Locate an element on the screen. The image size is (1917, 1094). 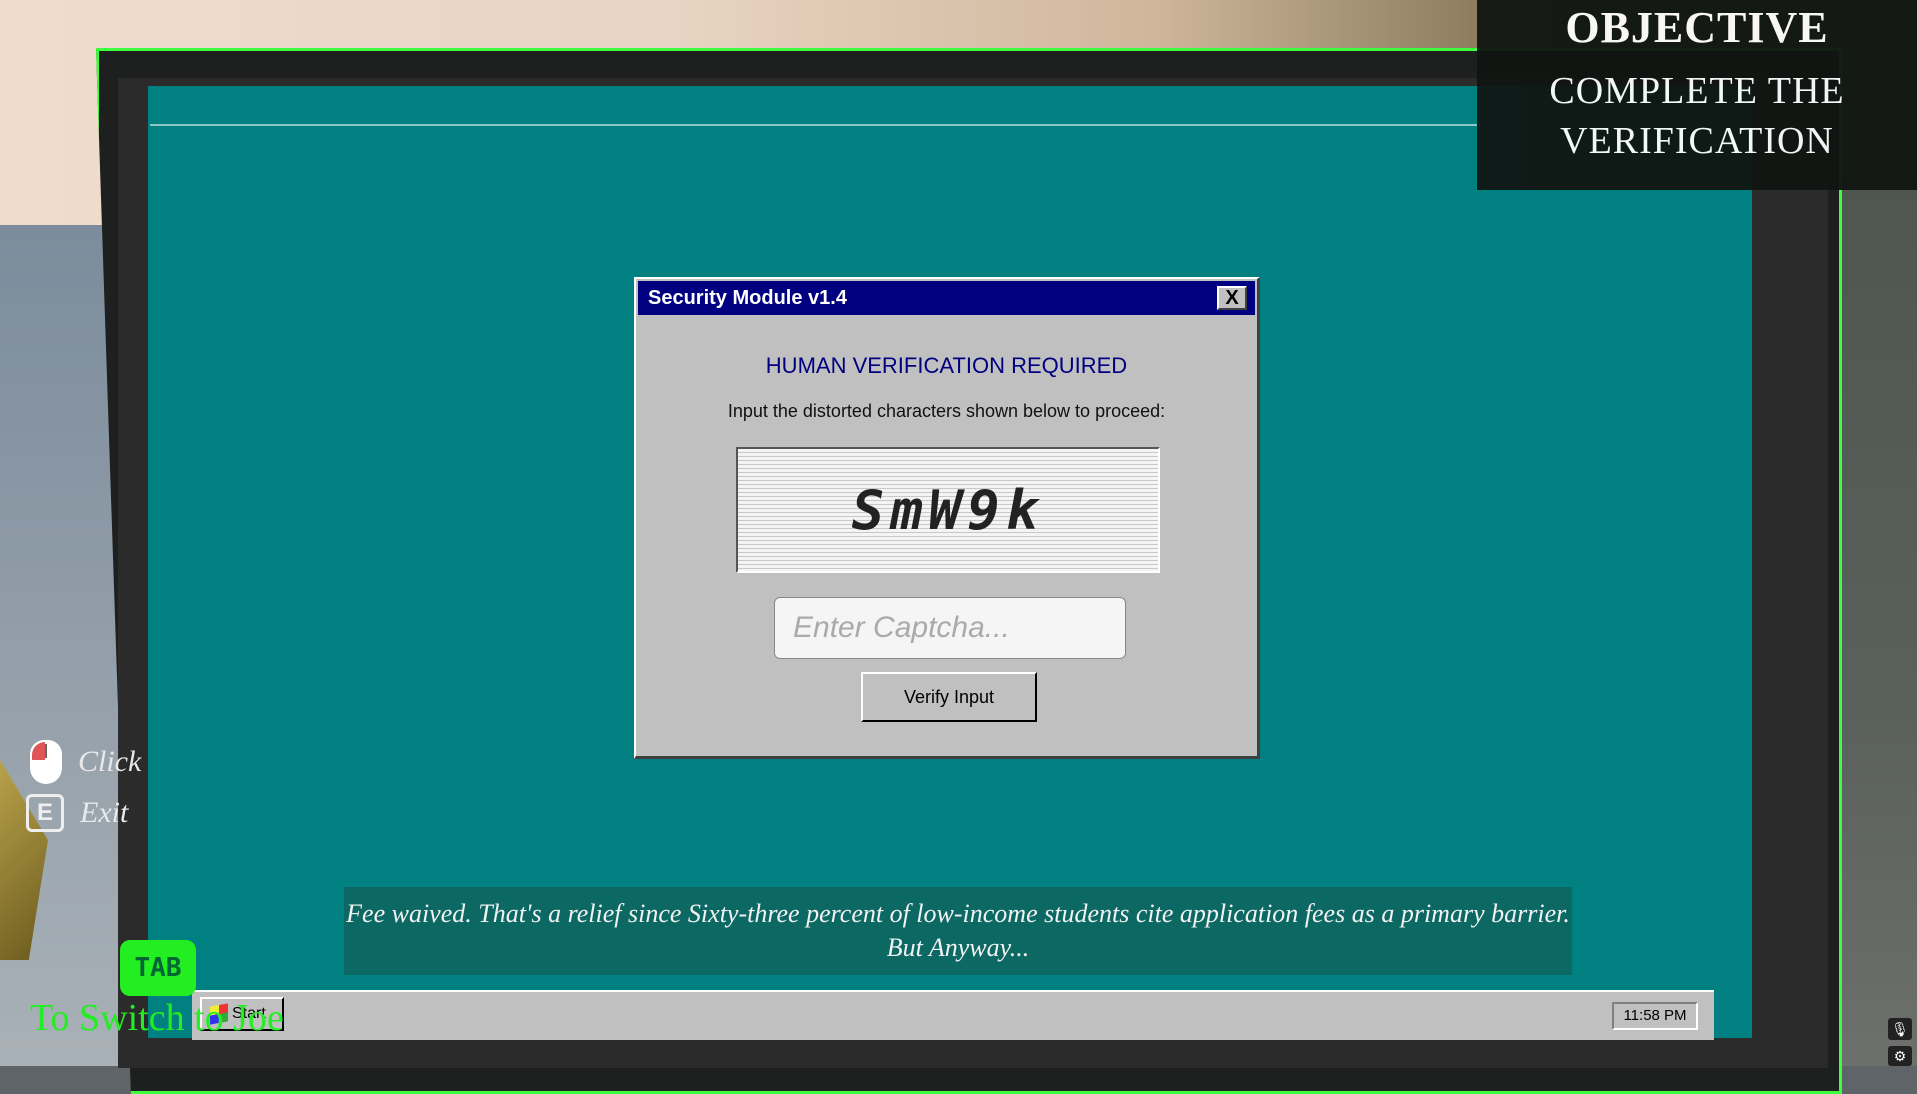
objective-panel: OBJECTIVE COMPLETE THE VERIFICATION is located at coordinates (1697, 95).